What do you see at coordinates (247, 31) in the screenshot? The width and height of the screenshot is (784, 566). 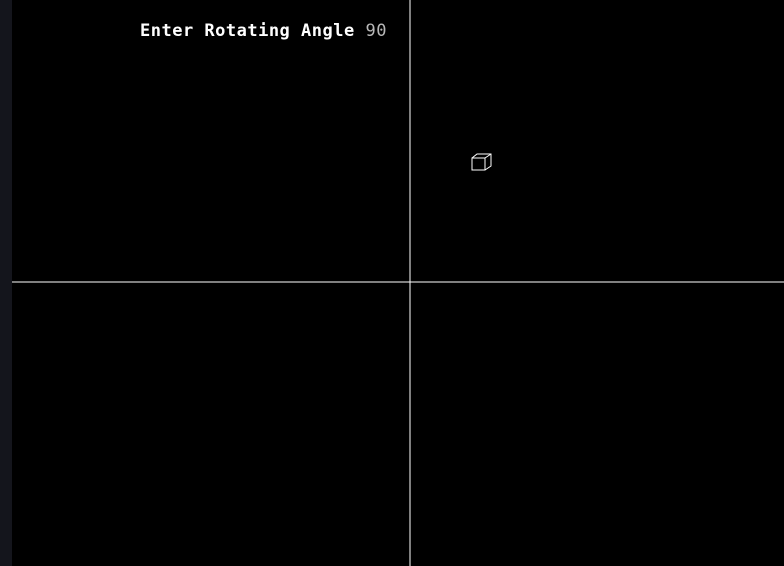 I see `prompt-label: Enter Rotating Angle` at bounding box center [247, 31].